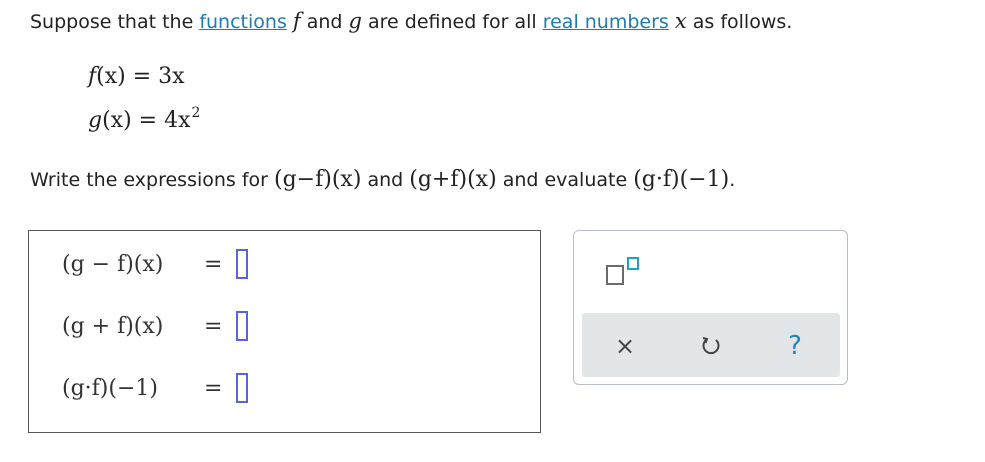  What do you see at coordinates (615, 275) in the screenshot?
I see `exponent-base-icon` at bounding box center [615, 275].